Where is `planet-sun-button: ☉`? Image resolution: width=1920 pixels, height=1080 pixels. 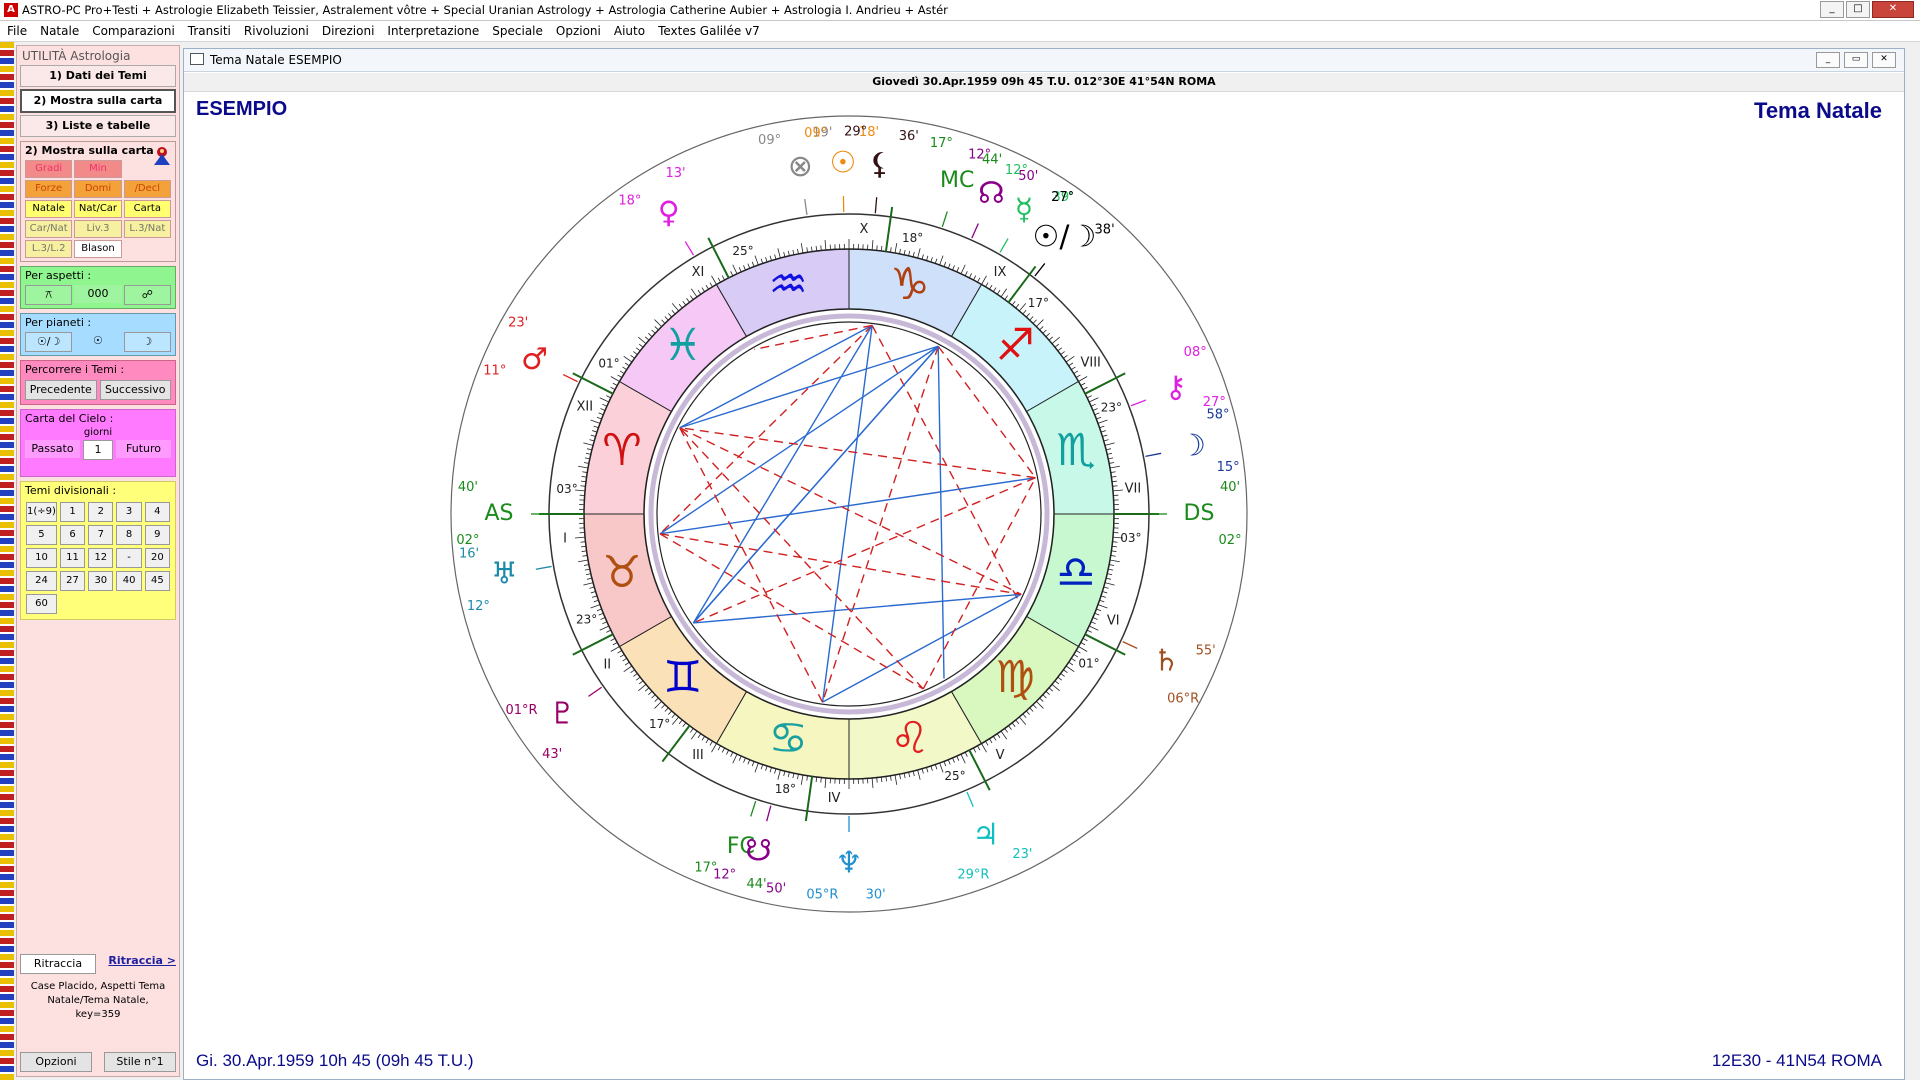 planet-sun-button: ☉ is located at coordinates (98, 341).